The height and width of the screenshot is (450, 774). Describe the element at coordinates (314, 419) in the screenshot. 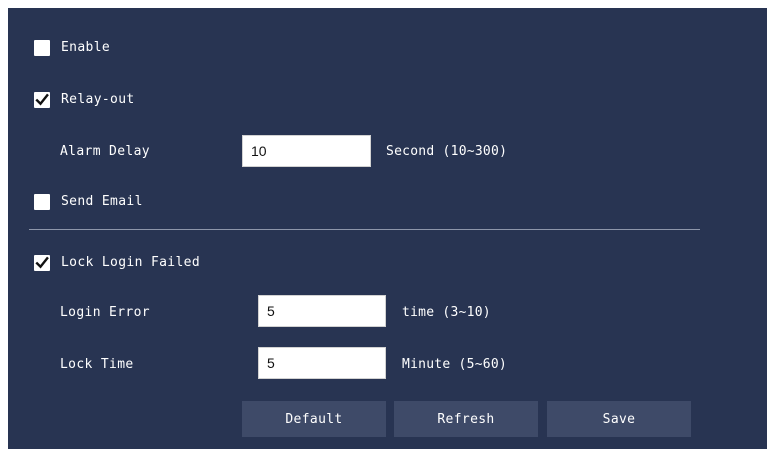

I see `default-button: Default` at that location.